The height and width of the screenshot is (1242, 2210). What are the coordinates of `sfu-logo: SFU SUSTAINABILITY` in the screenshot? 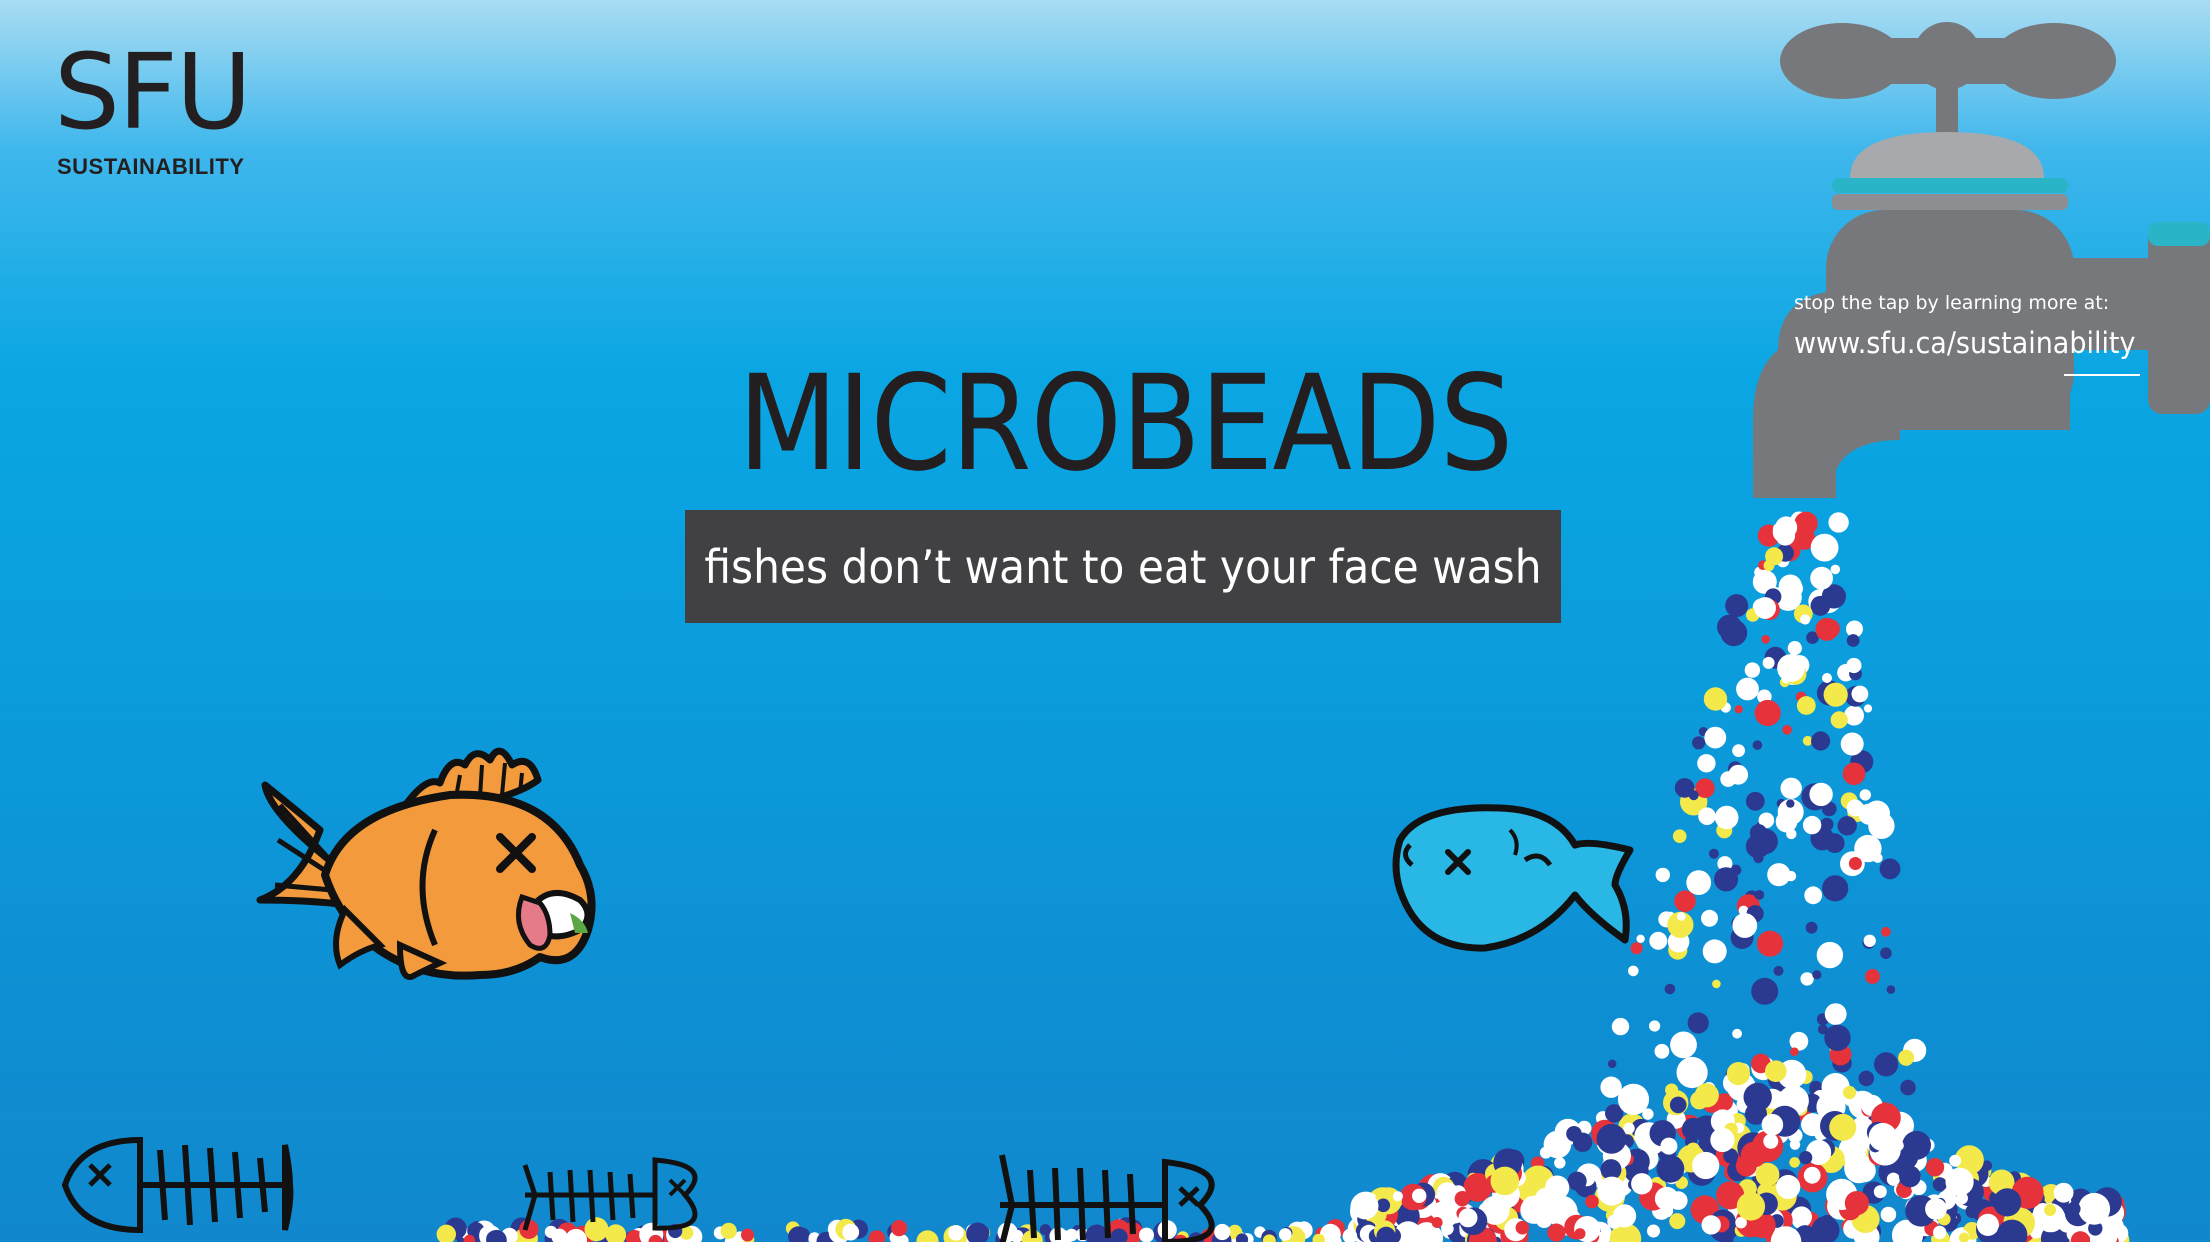 It's located at (153, 110).